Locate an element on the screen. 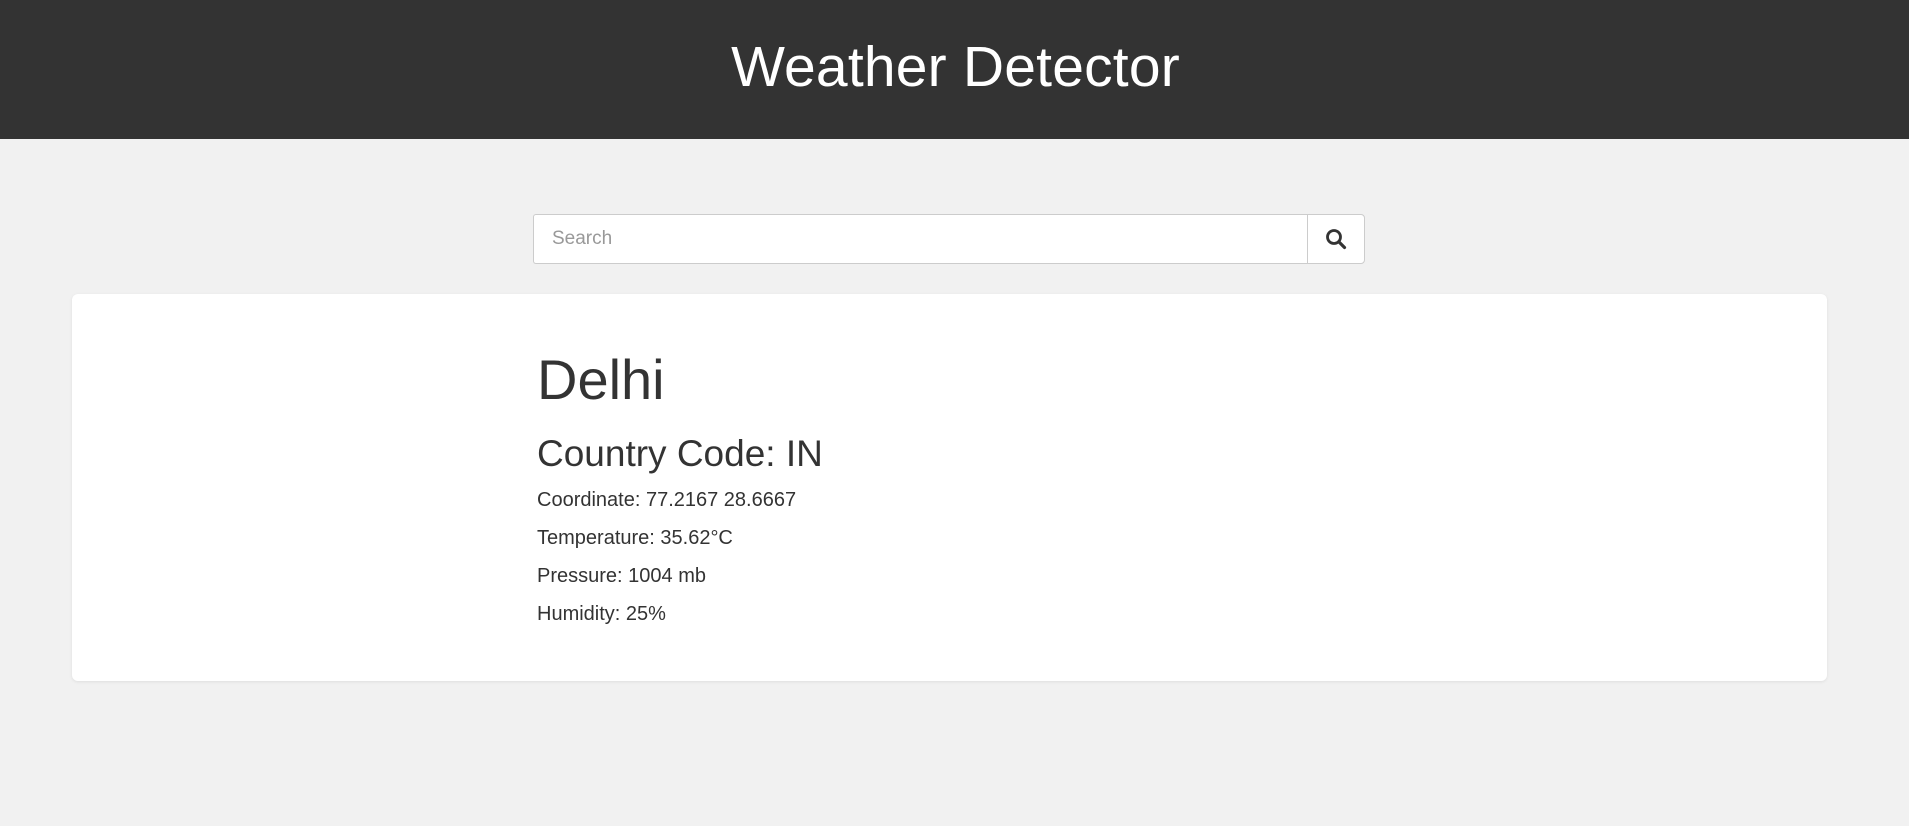 The image size is (1909, 826). humidity-text: Humidity: 25% is located at coordinates (601, 614).